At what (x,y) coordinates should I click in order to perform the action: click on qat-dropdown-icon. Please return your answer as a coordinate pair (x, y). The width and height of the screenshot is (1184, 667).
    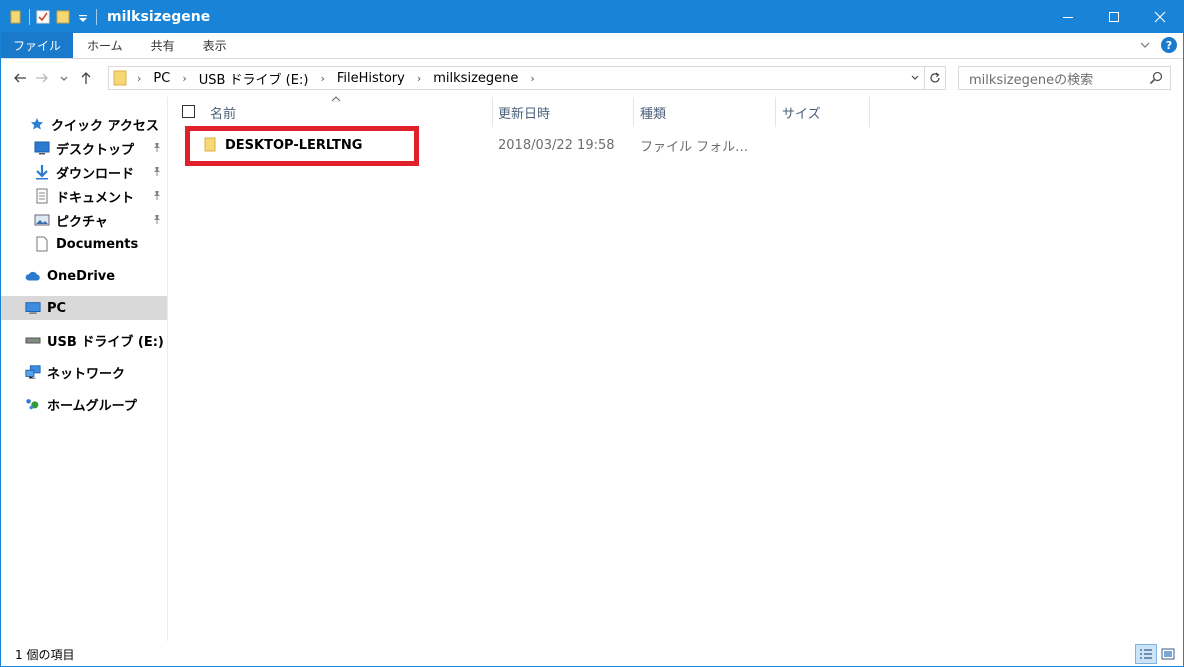
    Looking at the image, I should click on (83, 17).